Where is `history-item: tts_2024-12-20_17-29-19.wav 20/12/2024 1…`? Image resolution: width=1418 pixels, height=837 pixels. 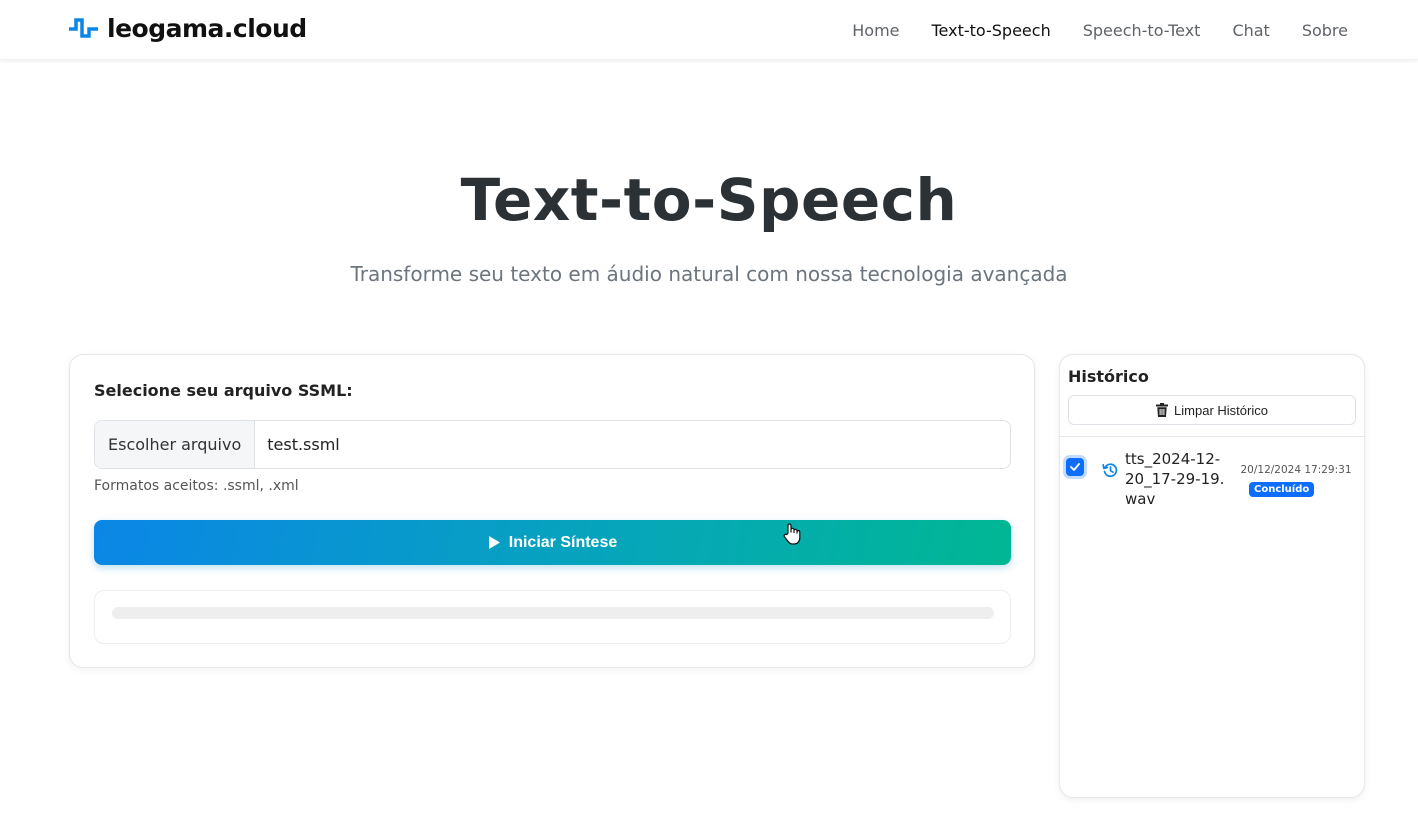
history-item: tts_2024-12-20_17-29-19.wav 20/12/2024 1… is located at coordinates (1212, 479).